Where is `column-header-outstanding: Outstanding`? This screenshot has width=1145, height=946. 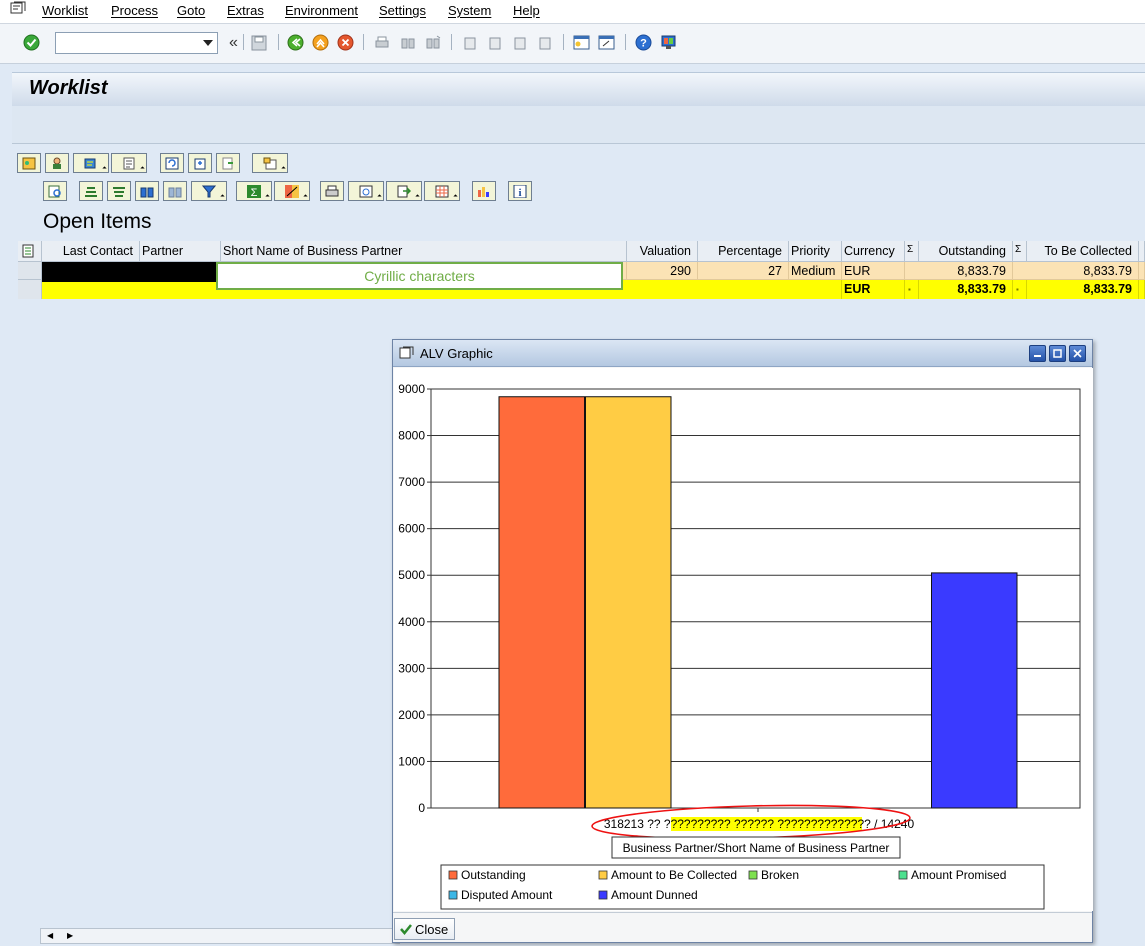
column-header-outstanding: Outstanding is located at coordinates (966, 251).